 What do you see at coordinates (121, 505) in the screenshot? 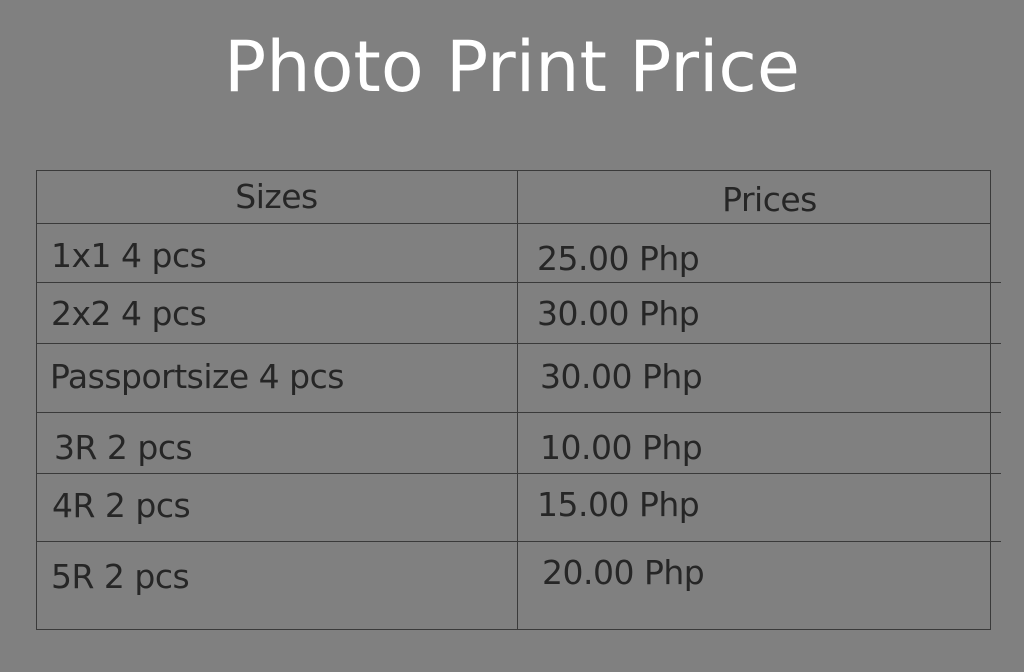
I see `size-cell: 4R 2 pcs` at bounding box center [121, 505].